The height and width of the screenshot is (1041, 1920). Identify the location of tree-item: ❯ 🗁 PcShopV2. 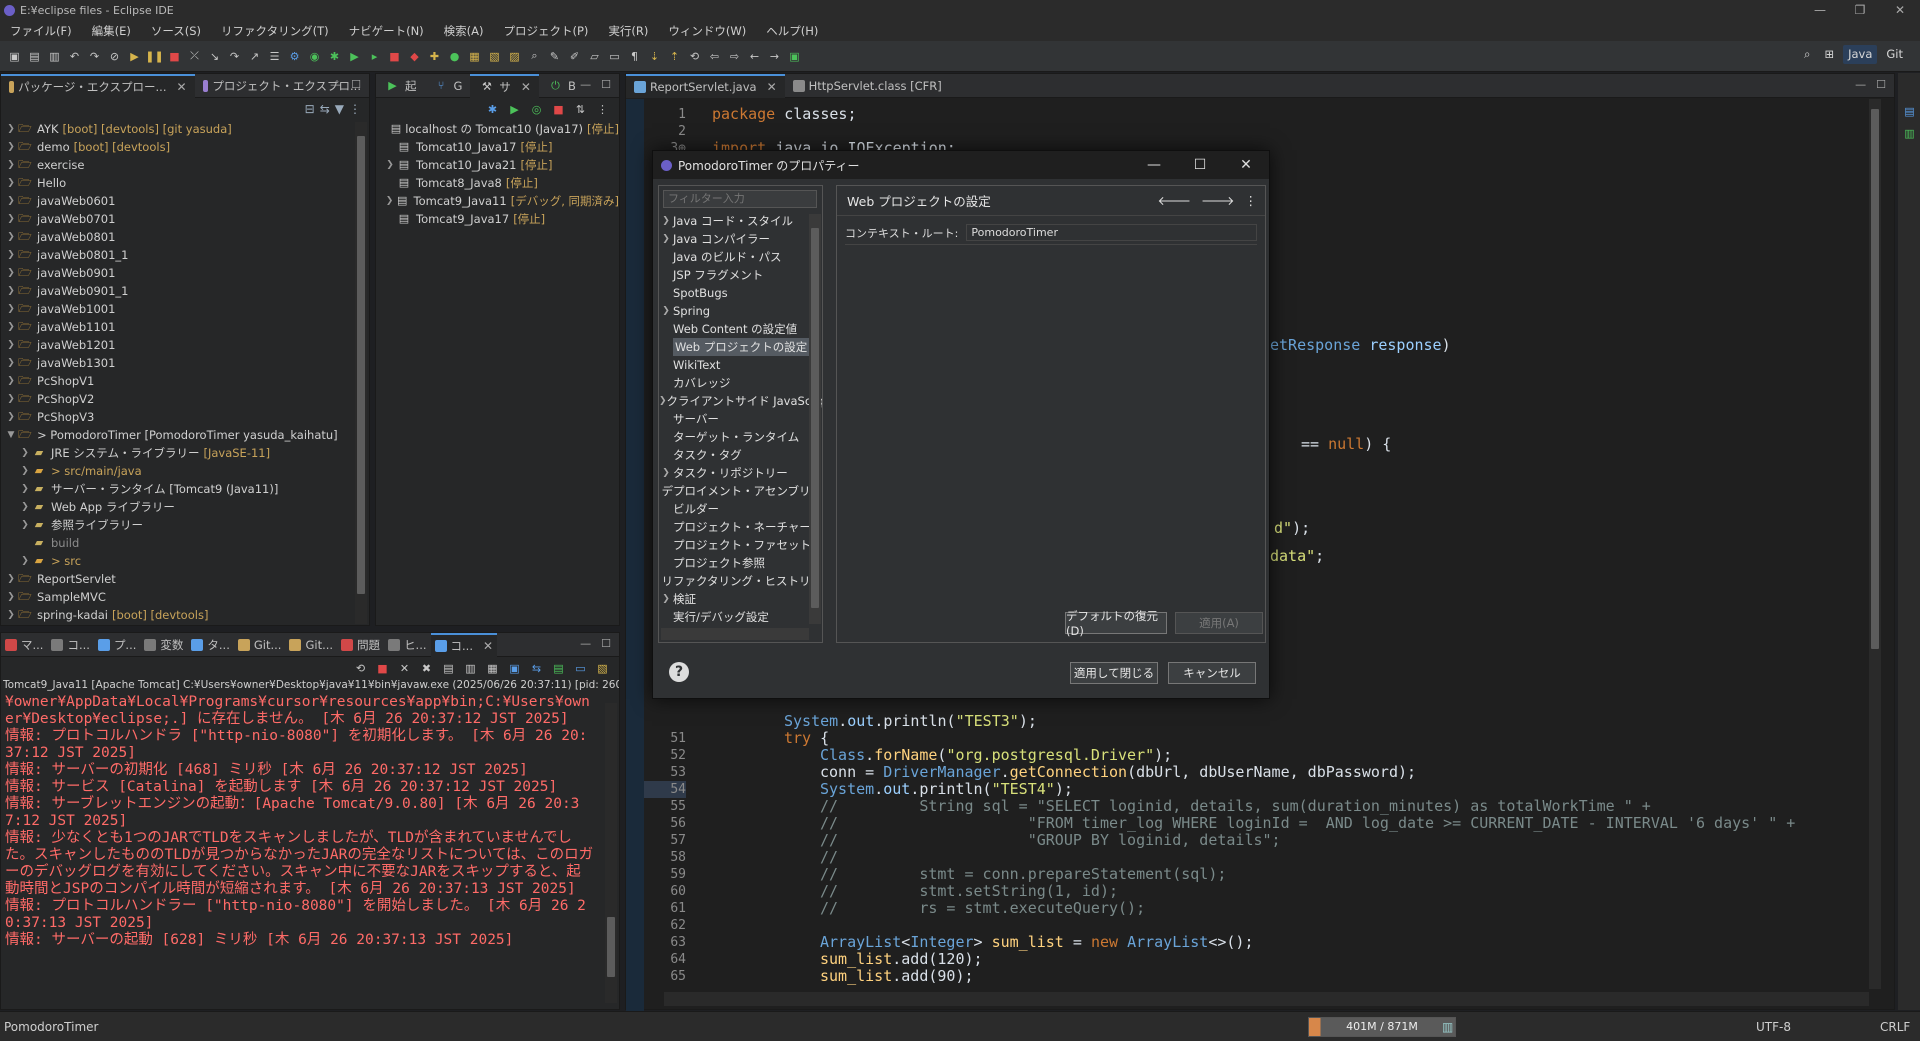
(187, 399).